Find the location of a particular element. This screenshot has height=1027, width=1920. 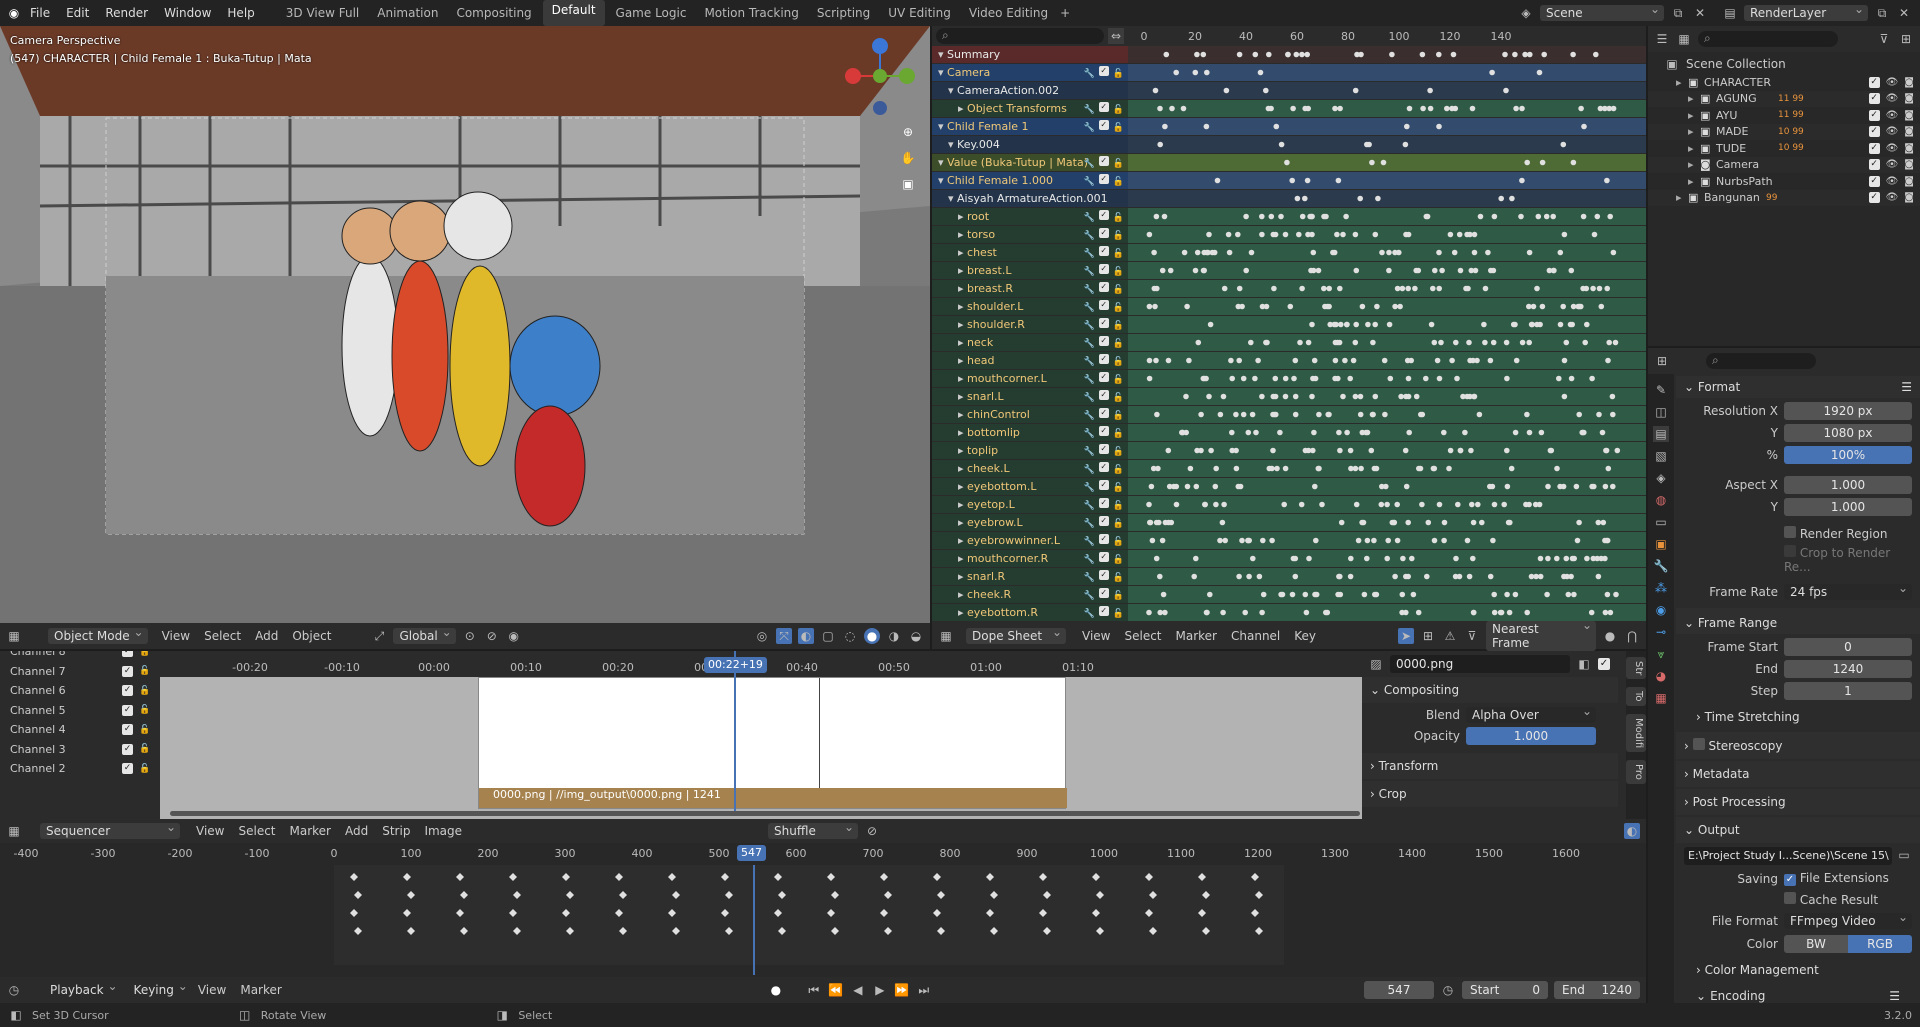

start-frame-field: Start 0 is located at coordinates (1505, 990).